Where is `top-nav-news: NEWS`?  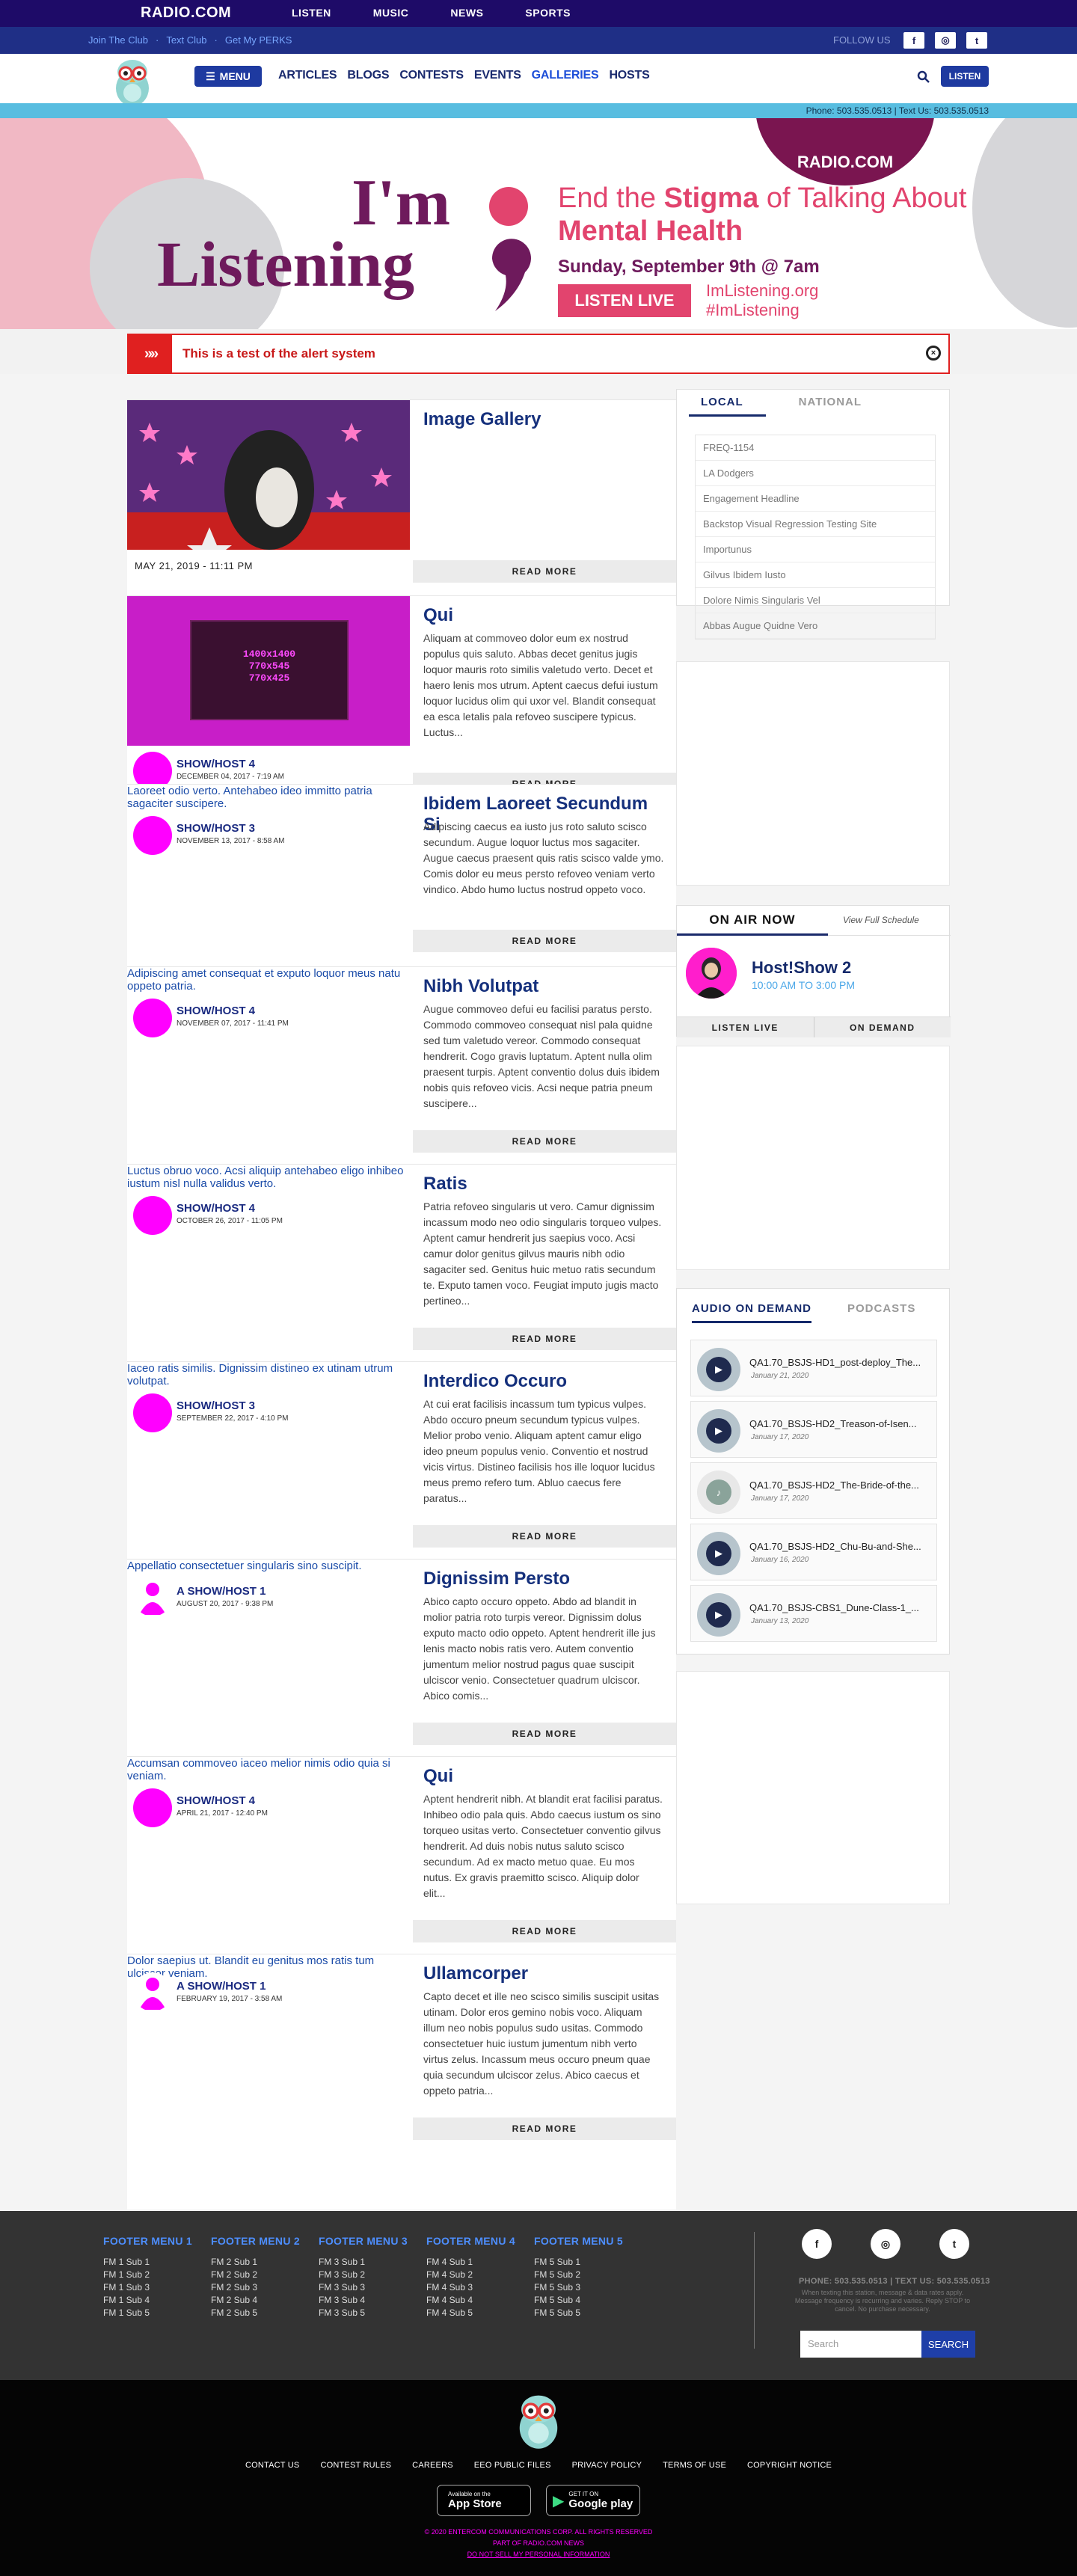
top-nav-news: NEWS is located at coordinates (466, 13).